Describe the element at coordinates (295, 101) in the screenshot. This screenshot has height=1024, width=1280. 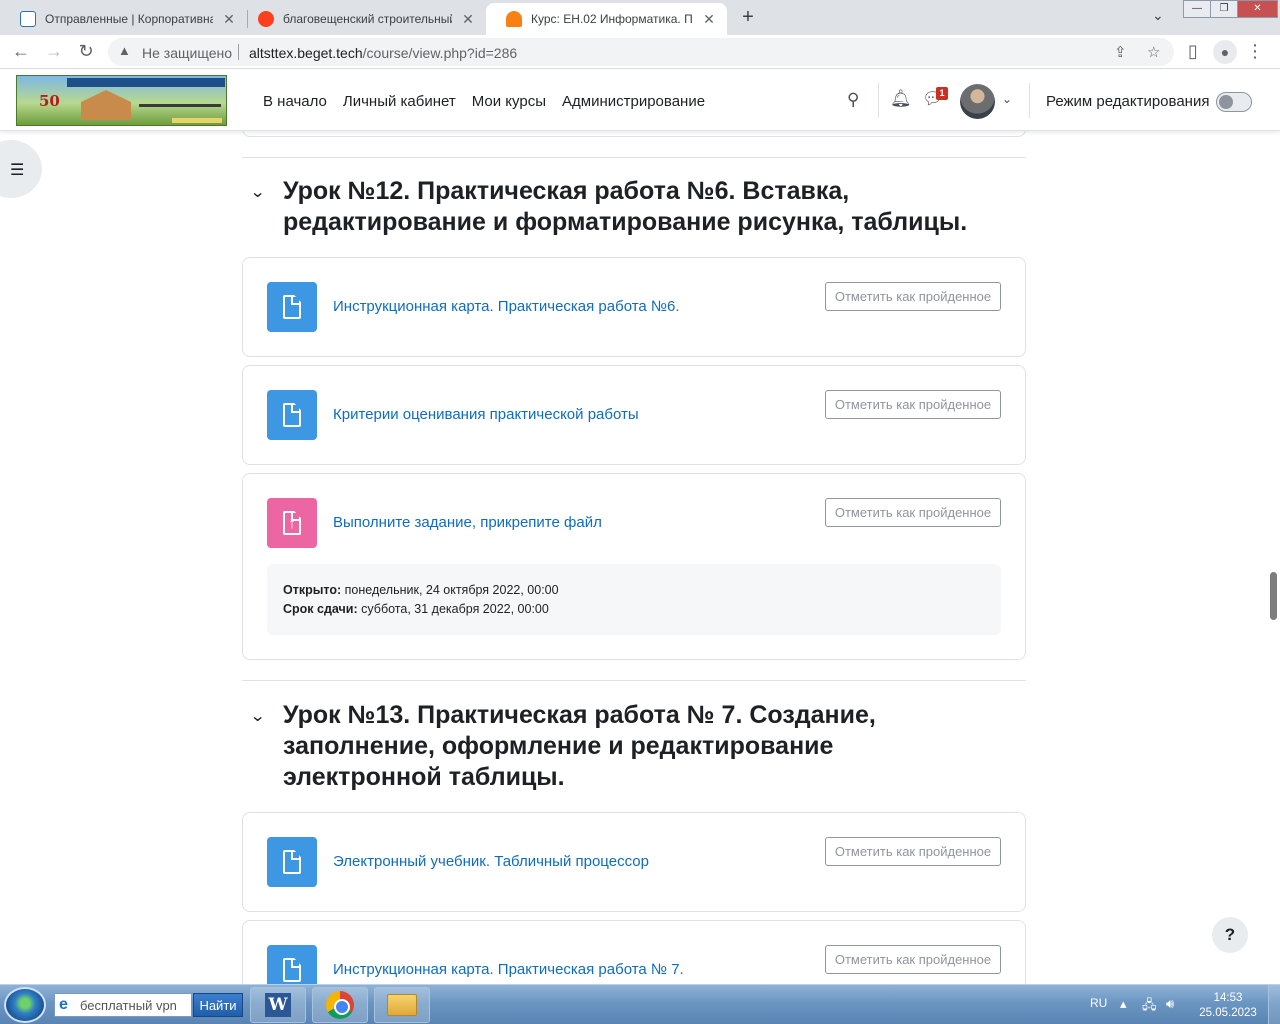
I see `nav-home: В начало` at that location.